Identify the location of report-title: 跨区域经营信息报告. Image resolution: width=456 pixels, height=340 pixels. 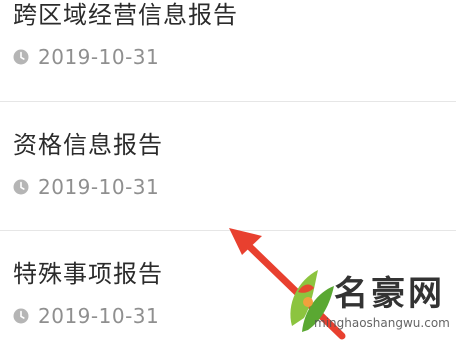
(125, 15).